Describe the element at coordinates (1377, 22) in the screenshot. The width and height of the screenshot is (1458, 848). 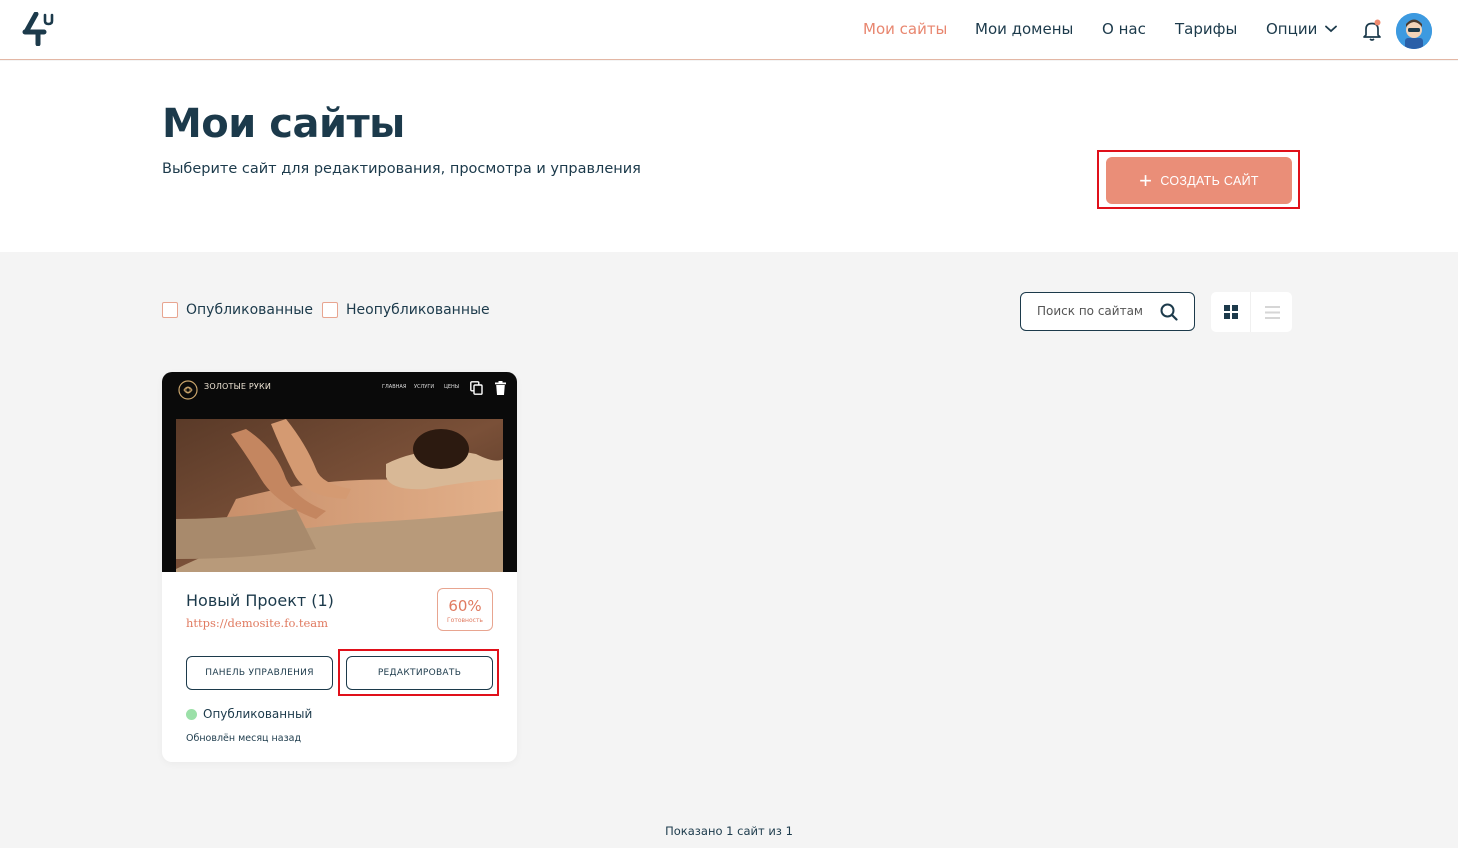
I see `notification-badge` at that location.